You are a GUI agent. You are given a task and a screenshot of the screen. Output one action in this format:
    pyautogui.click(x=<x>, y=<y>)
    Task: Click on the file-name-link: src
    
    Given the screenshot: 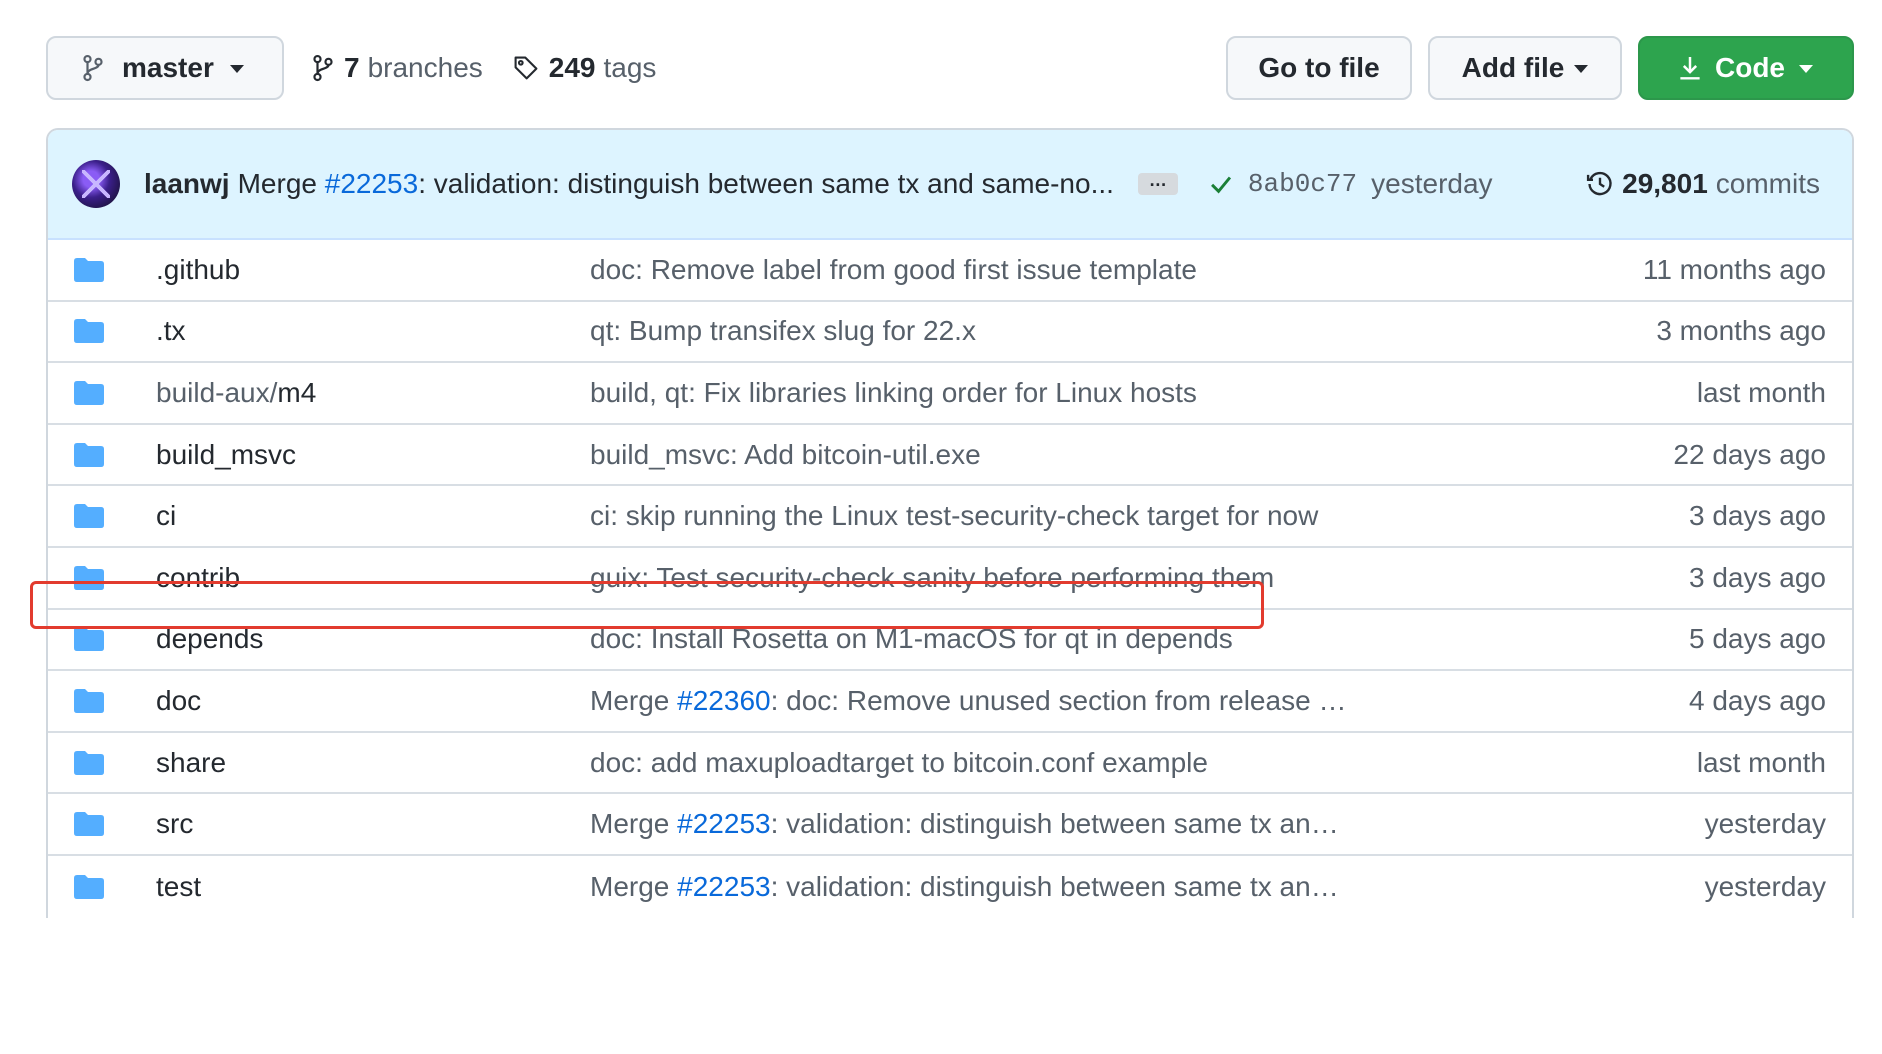 What is the action you would take?
    pyautogui.click(x=373, y=824)
    